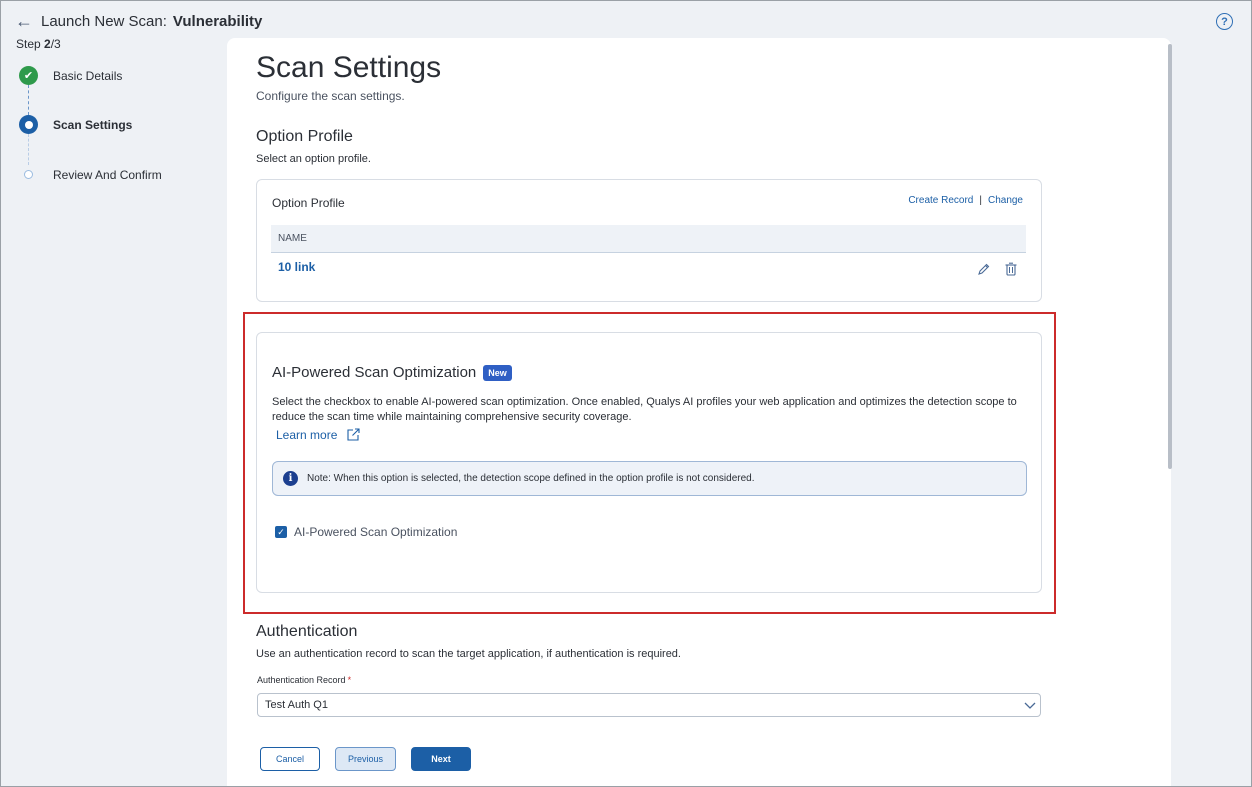 This screenshot has height=787, width=1252. What do you see at coordinates (152, 21) in the screenshot?
I see `header-title: Launch New Scan: Vulnerability` at bounding box center [152, 21].